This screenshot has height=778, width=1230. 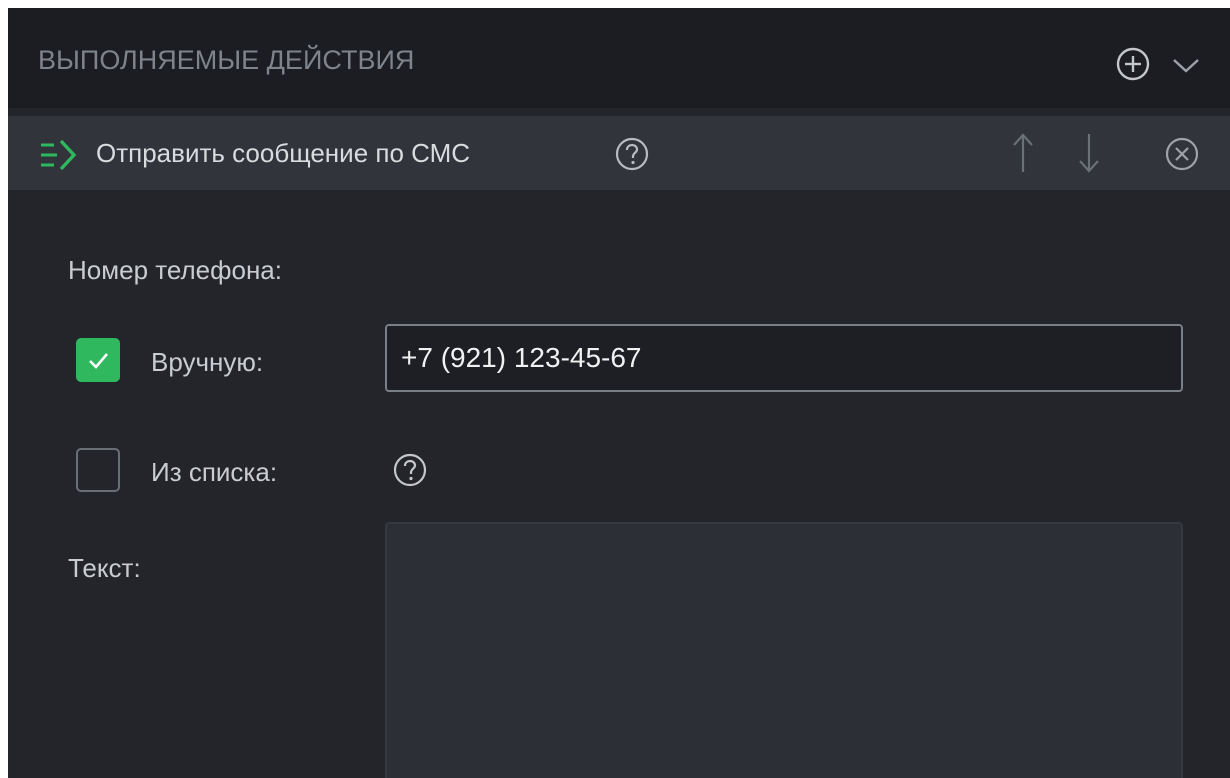 I want to click on close-circle-icon, so click(x=1182, y=154).